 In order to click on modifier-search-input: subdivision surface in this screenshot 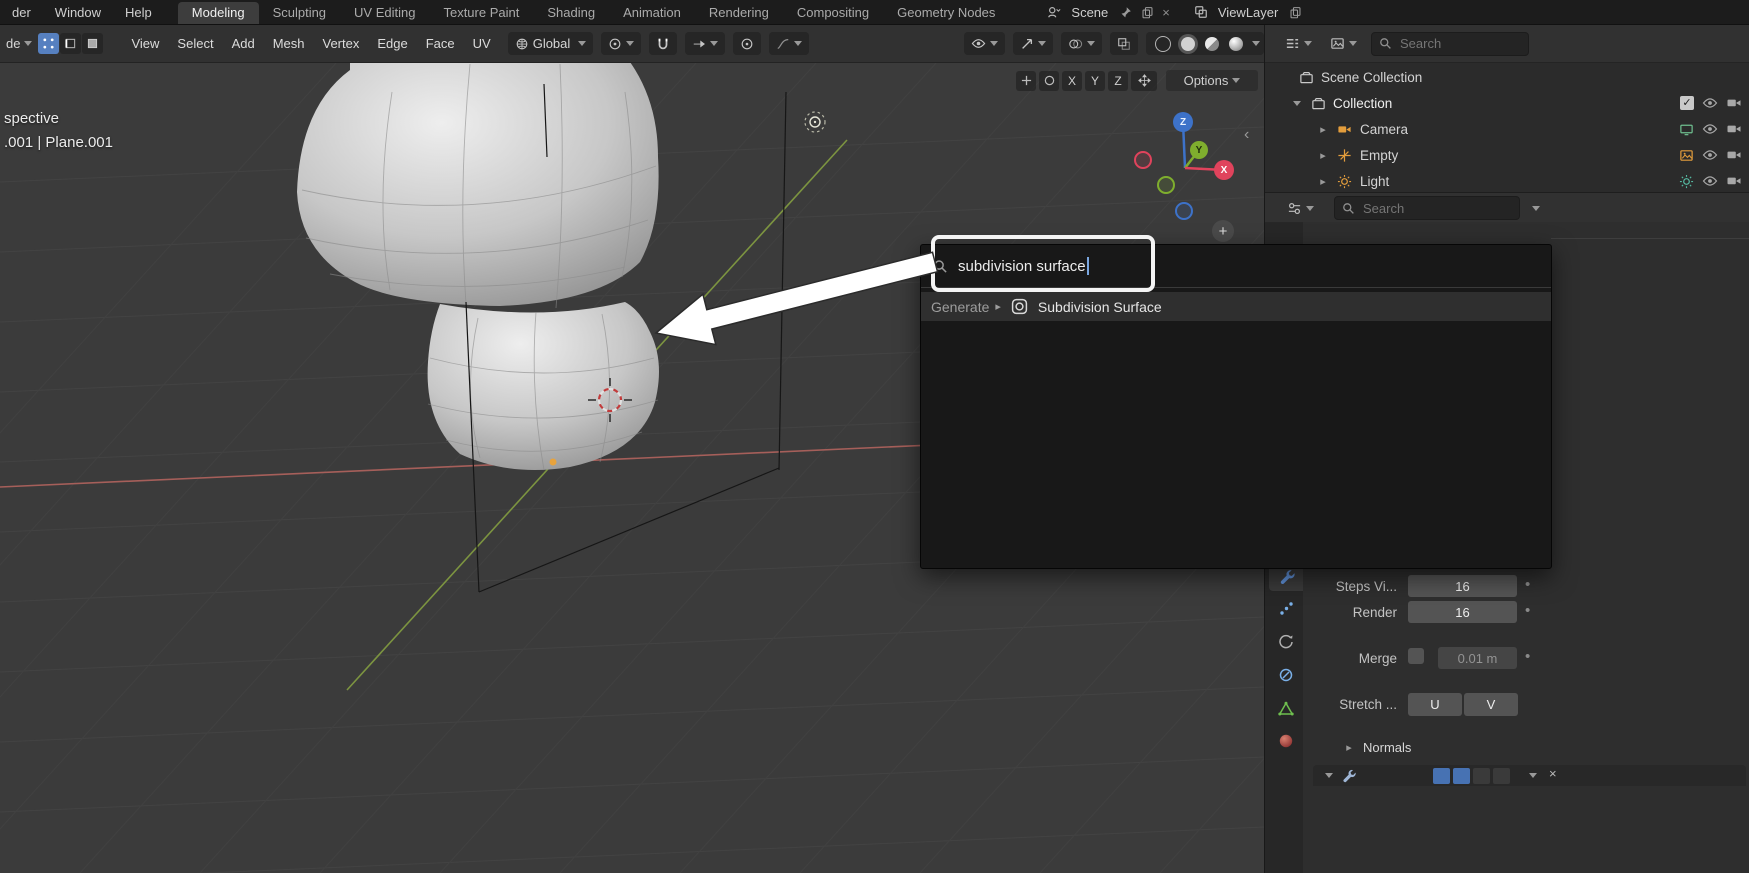, I will do `click(1236, 266)`.